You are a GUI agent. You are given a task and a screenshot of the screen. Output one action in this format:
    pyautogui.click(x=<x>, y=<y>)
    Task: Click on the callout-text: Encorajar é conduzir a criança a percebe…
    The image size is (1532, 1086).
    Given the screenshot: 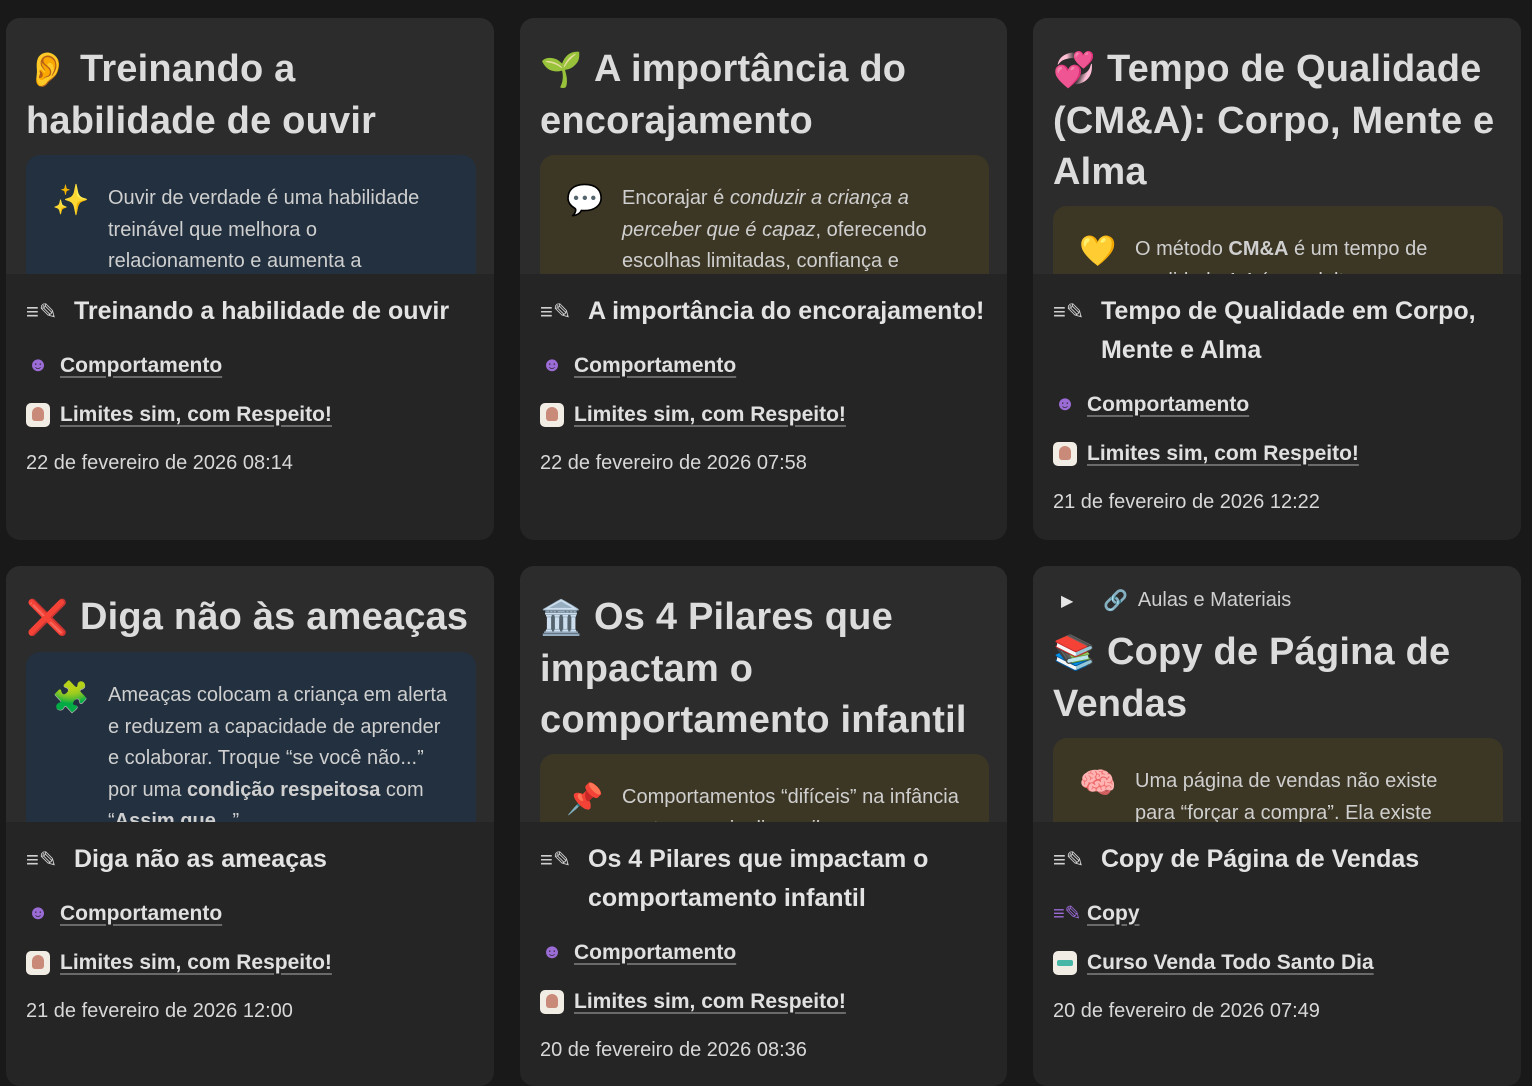 What is the action you would take?
    pyautogui.click(x=774, y=229)
    